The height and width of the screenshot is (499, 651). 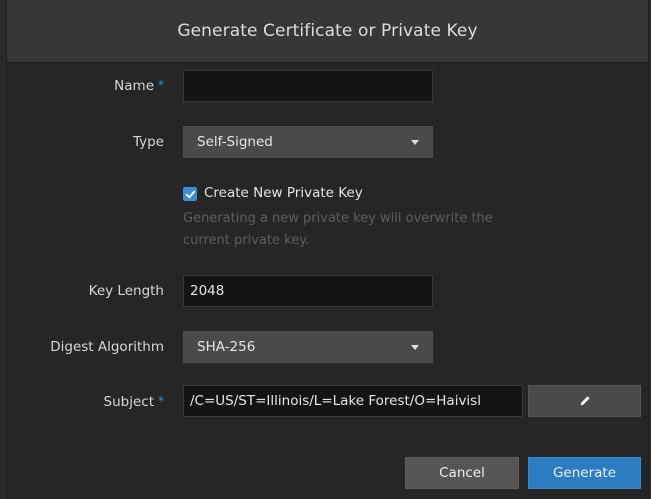 I want to click on edit-subject-button, so click(x=584, y=401).